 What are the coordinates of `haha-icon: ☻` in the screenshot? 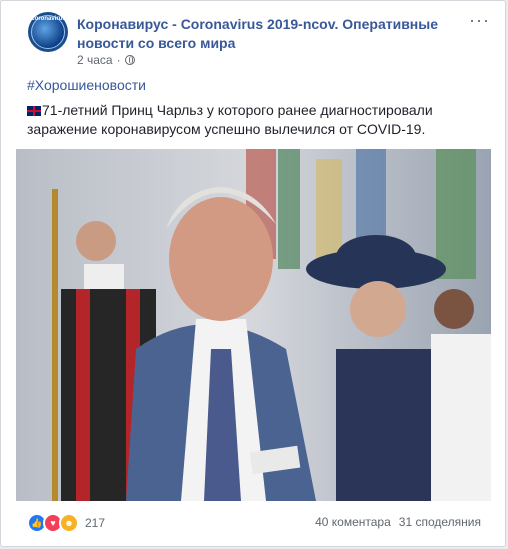 It's located at (69, 523).